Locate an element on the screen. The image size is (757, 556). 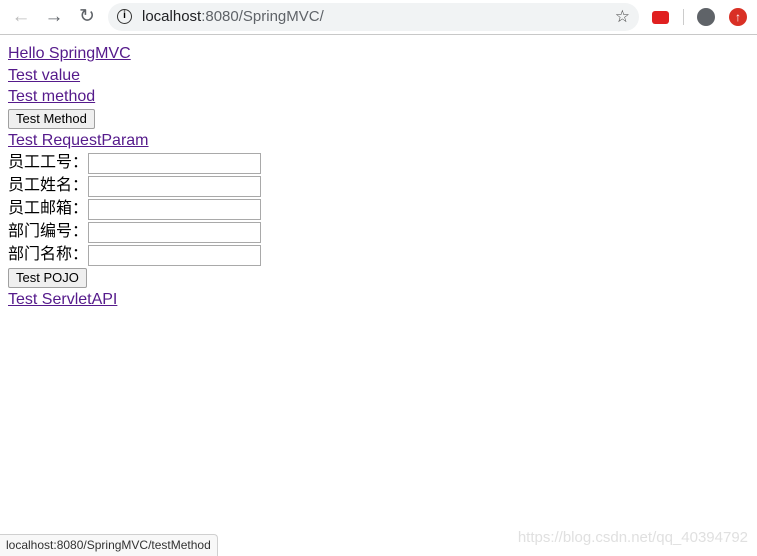
form-row: 员工姓名： is located at coordinates (134, 186).